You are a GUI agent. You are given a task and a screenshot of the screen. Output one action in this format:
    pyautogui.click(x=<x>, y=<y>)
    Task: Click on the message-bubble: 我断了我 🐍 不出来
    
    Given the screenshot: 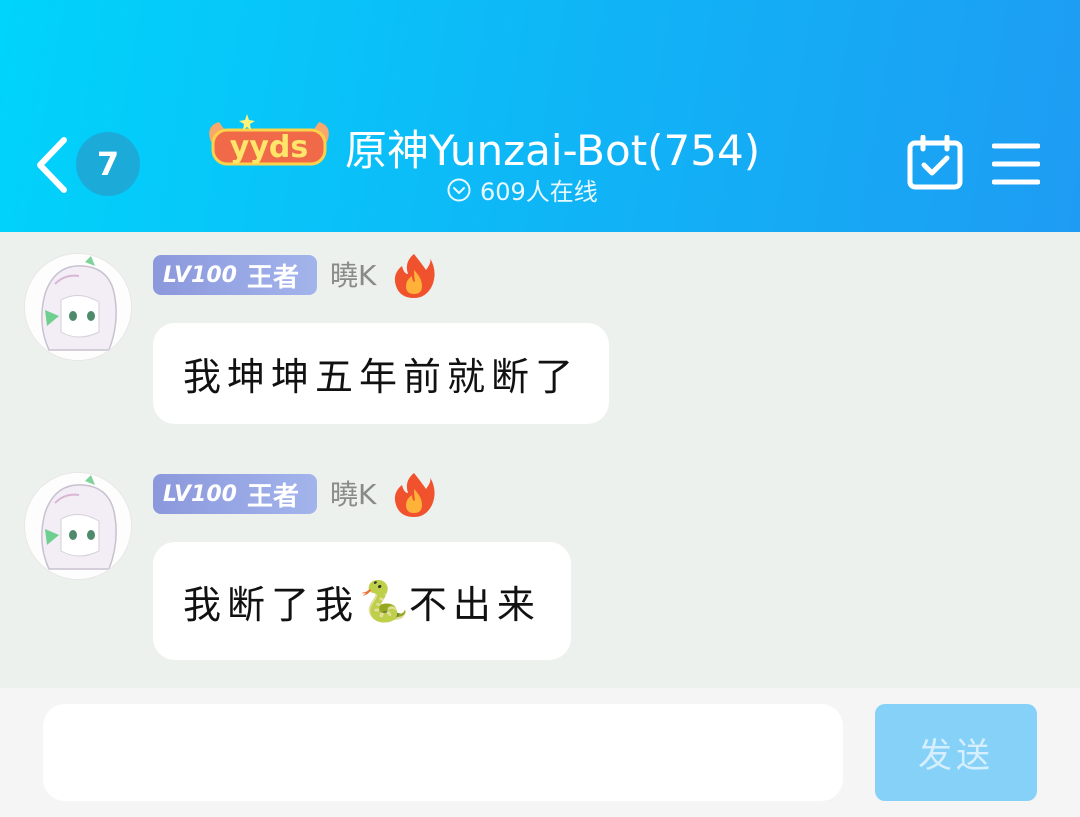 What is the action you would take?
    pyautogui.click(x=362, y=601)
    